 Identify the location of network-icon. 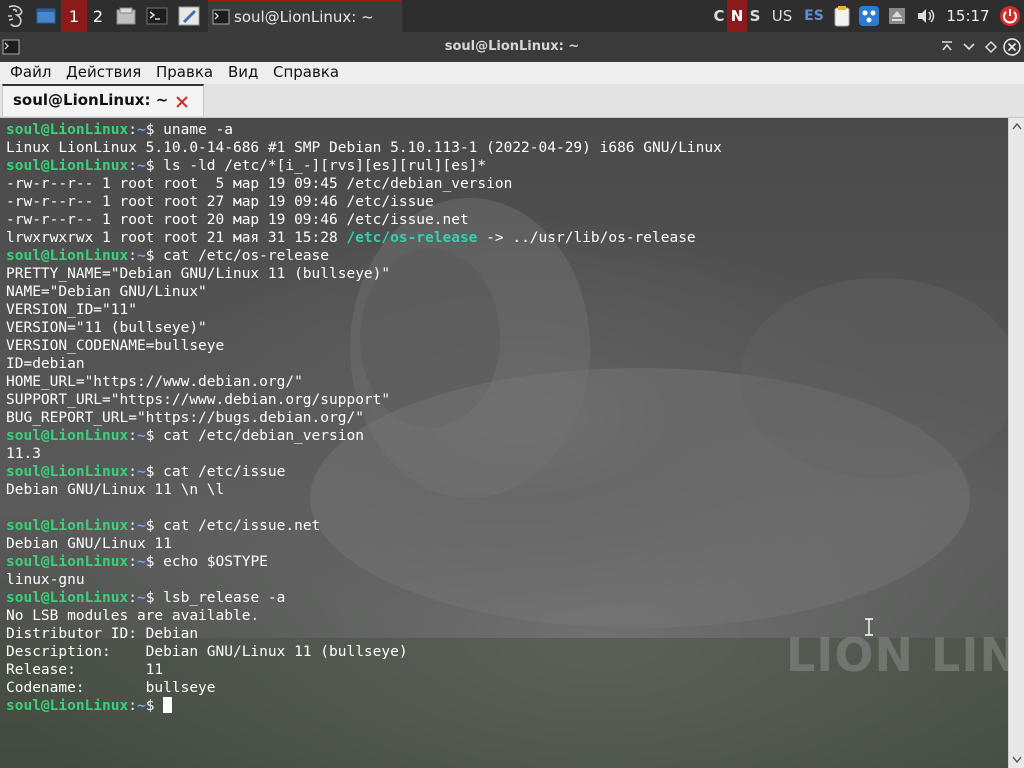
(869, 16).